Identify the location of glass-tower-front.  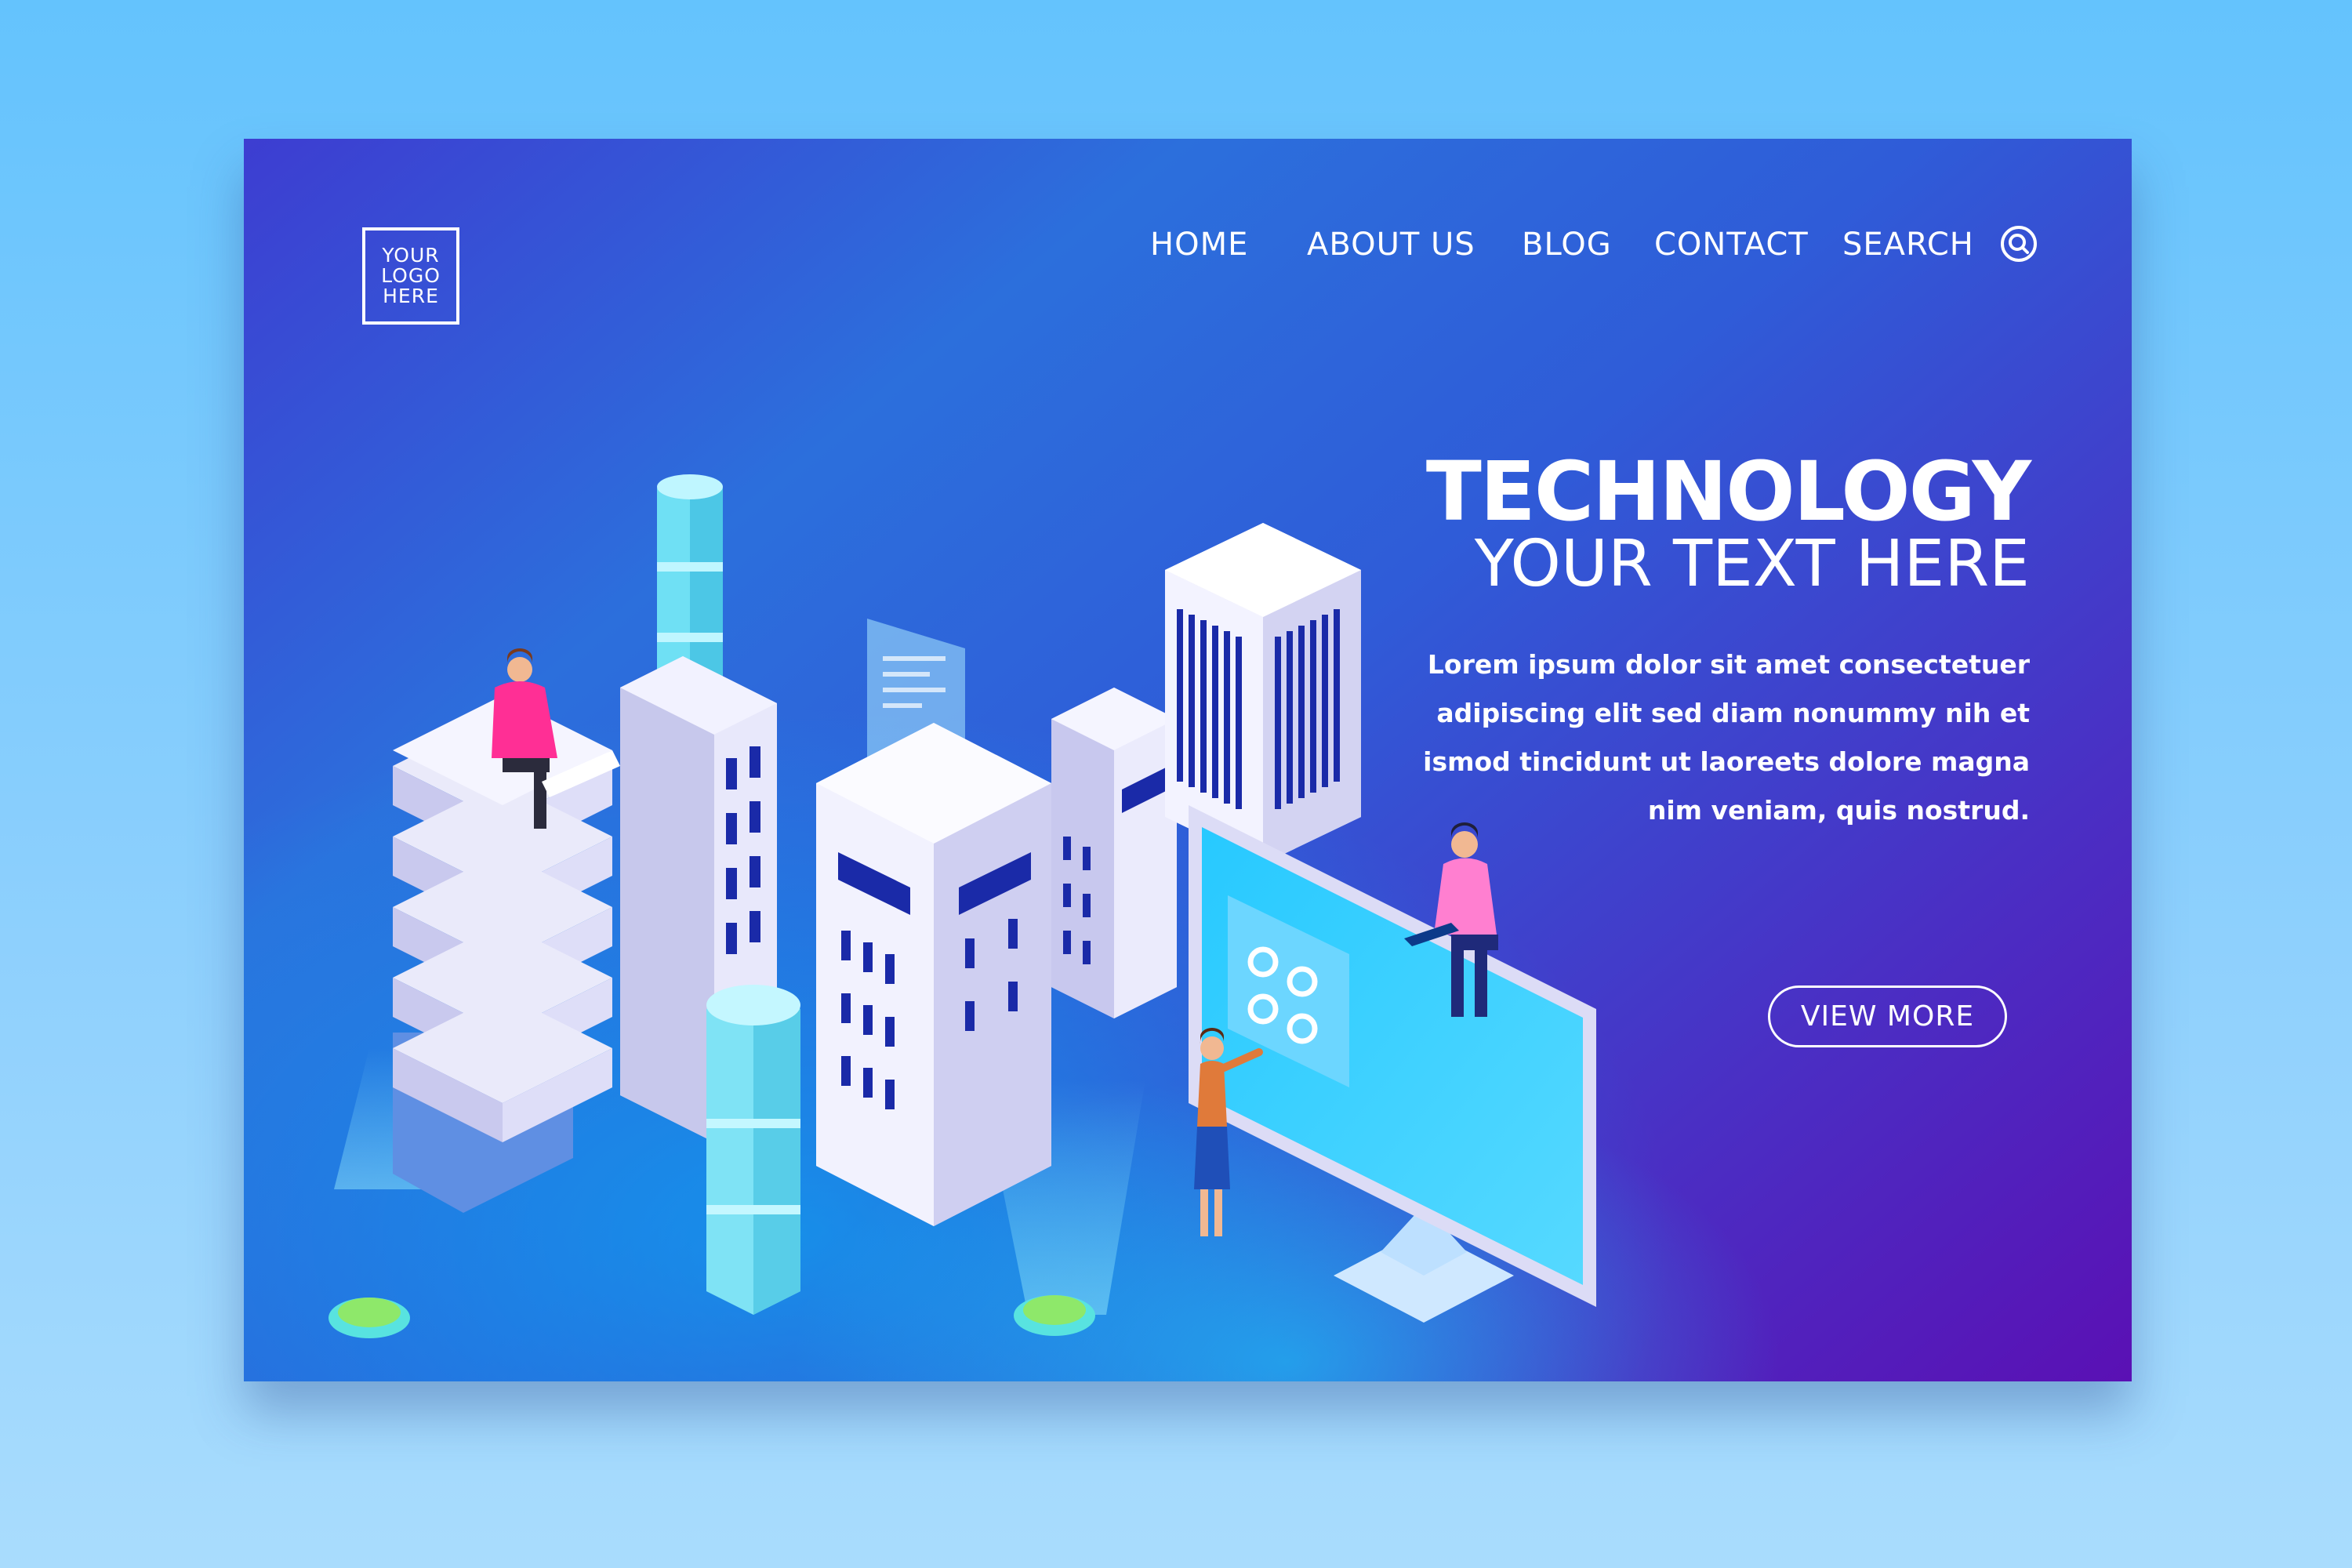
(753, 1150).